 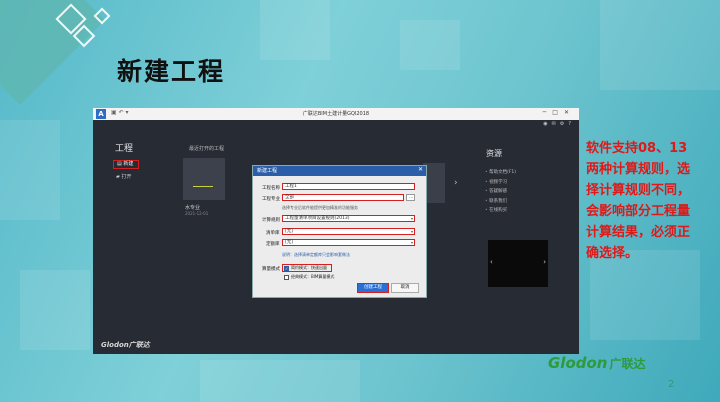 I want to click on mode-simple-option: ✓ 简约模式：快速出量, so click(x=305, y=268).